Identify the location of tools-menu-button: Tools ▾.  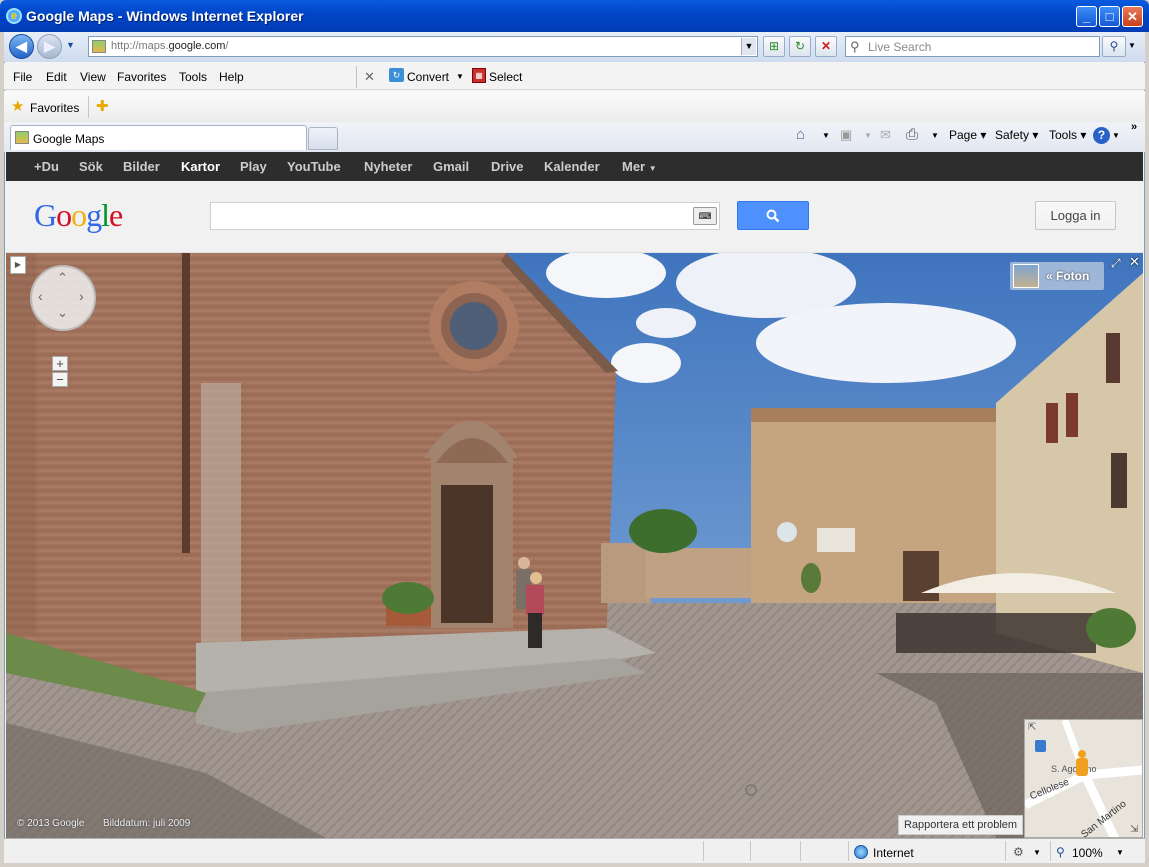
(1067, 135).